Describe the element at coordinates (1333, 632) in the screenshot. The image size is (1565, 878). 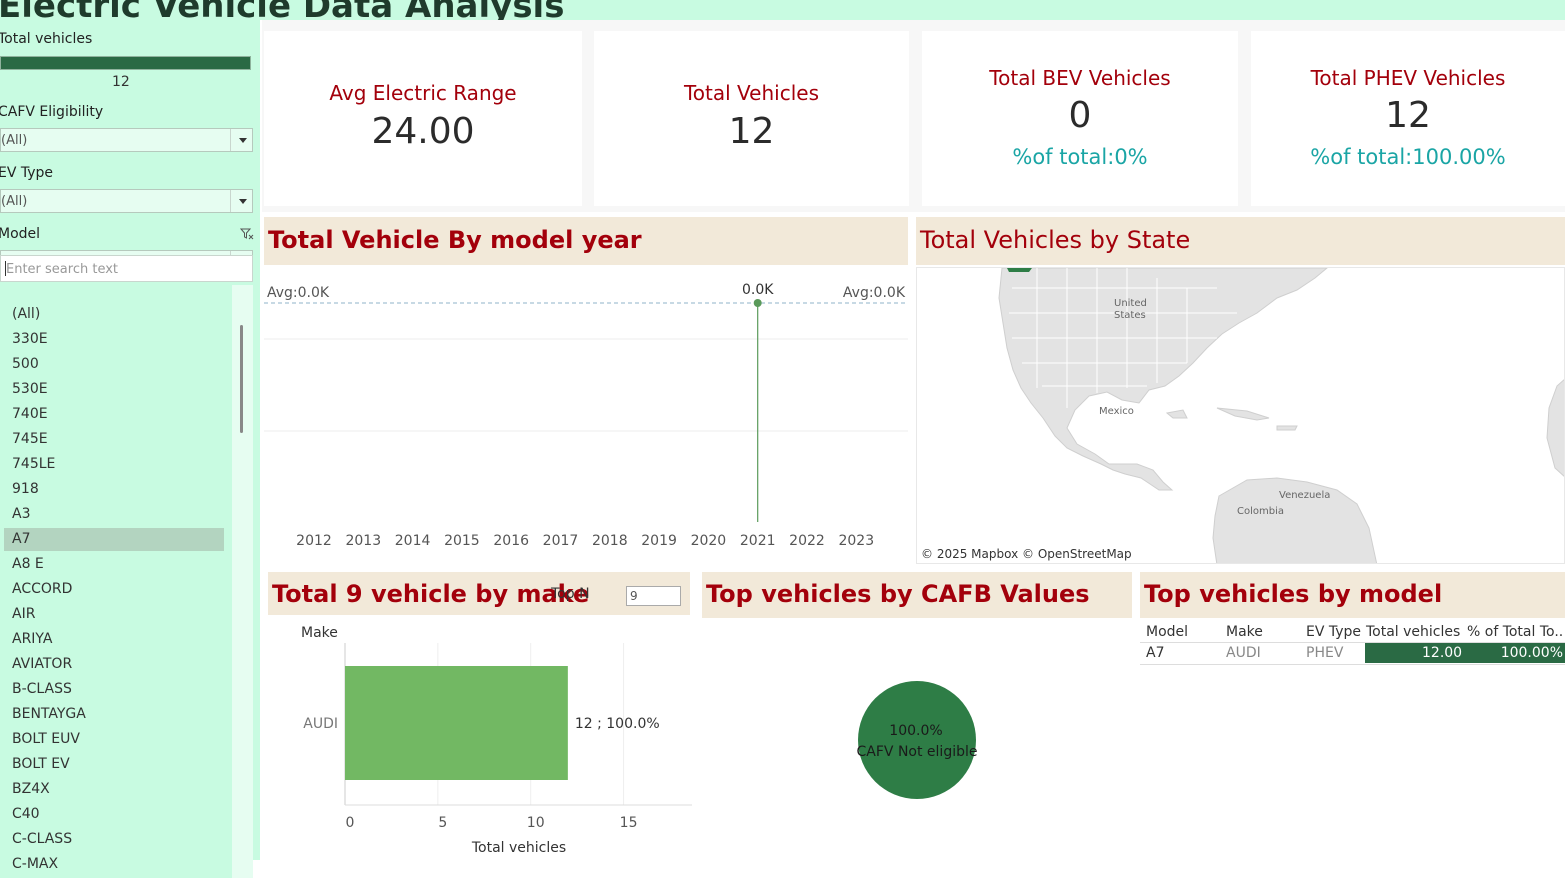
I see `table-header-ev-type: EV Type` at that location.